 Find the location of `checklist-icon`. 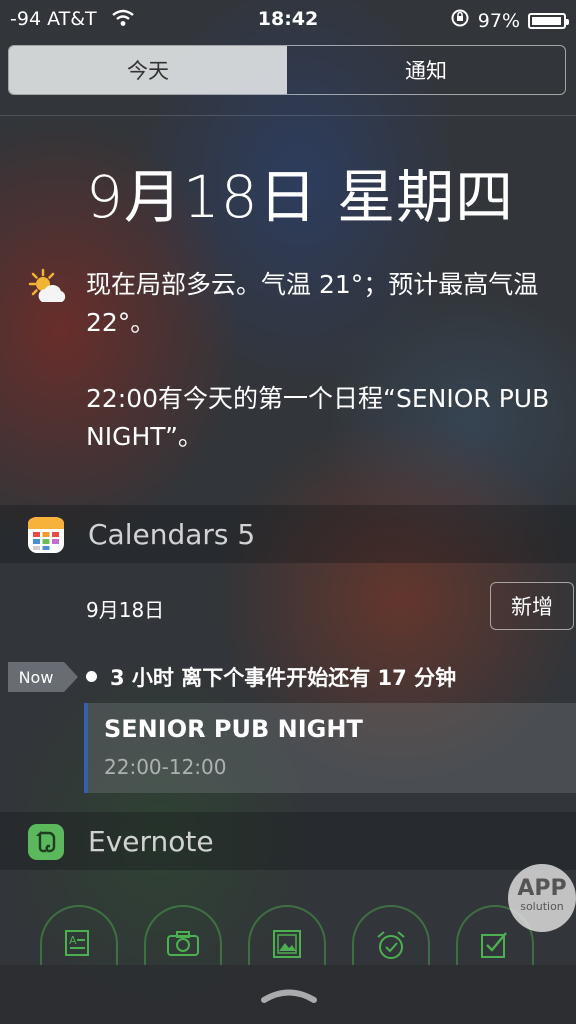

checklist-icon is located at coordinates (495, 947).